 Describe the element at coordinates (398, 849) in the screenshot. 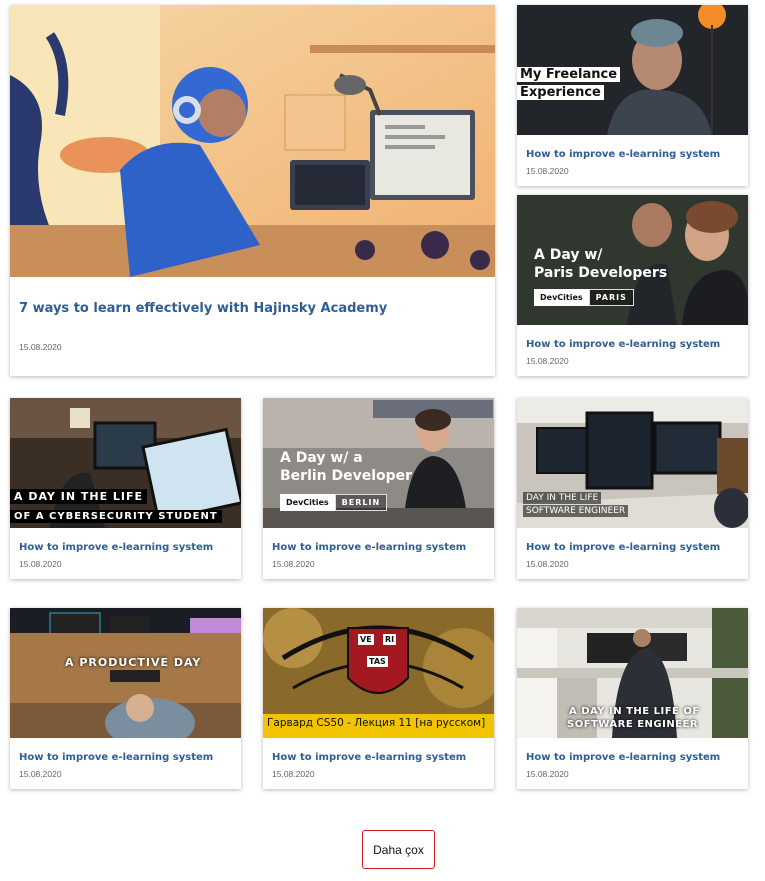

I see `load-more-button: Daha çox` at that location.